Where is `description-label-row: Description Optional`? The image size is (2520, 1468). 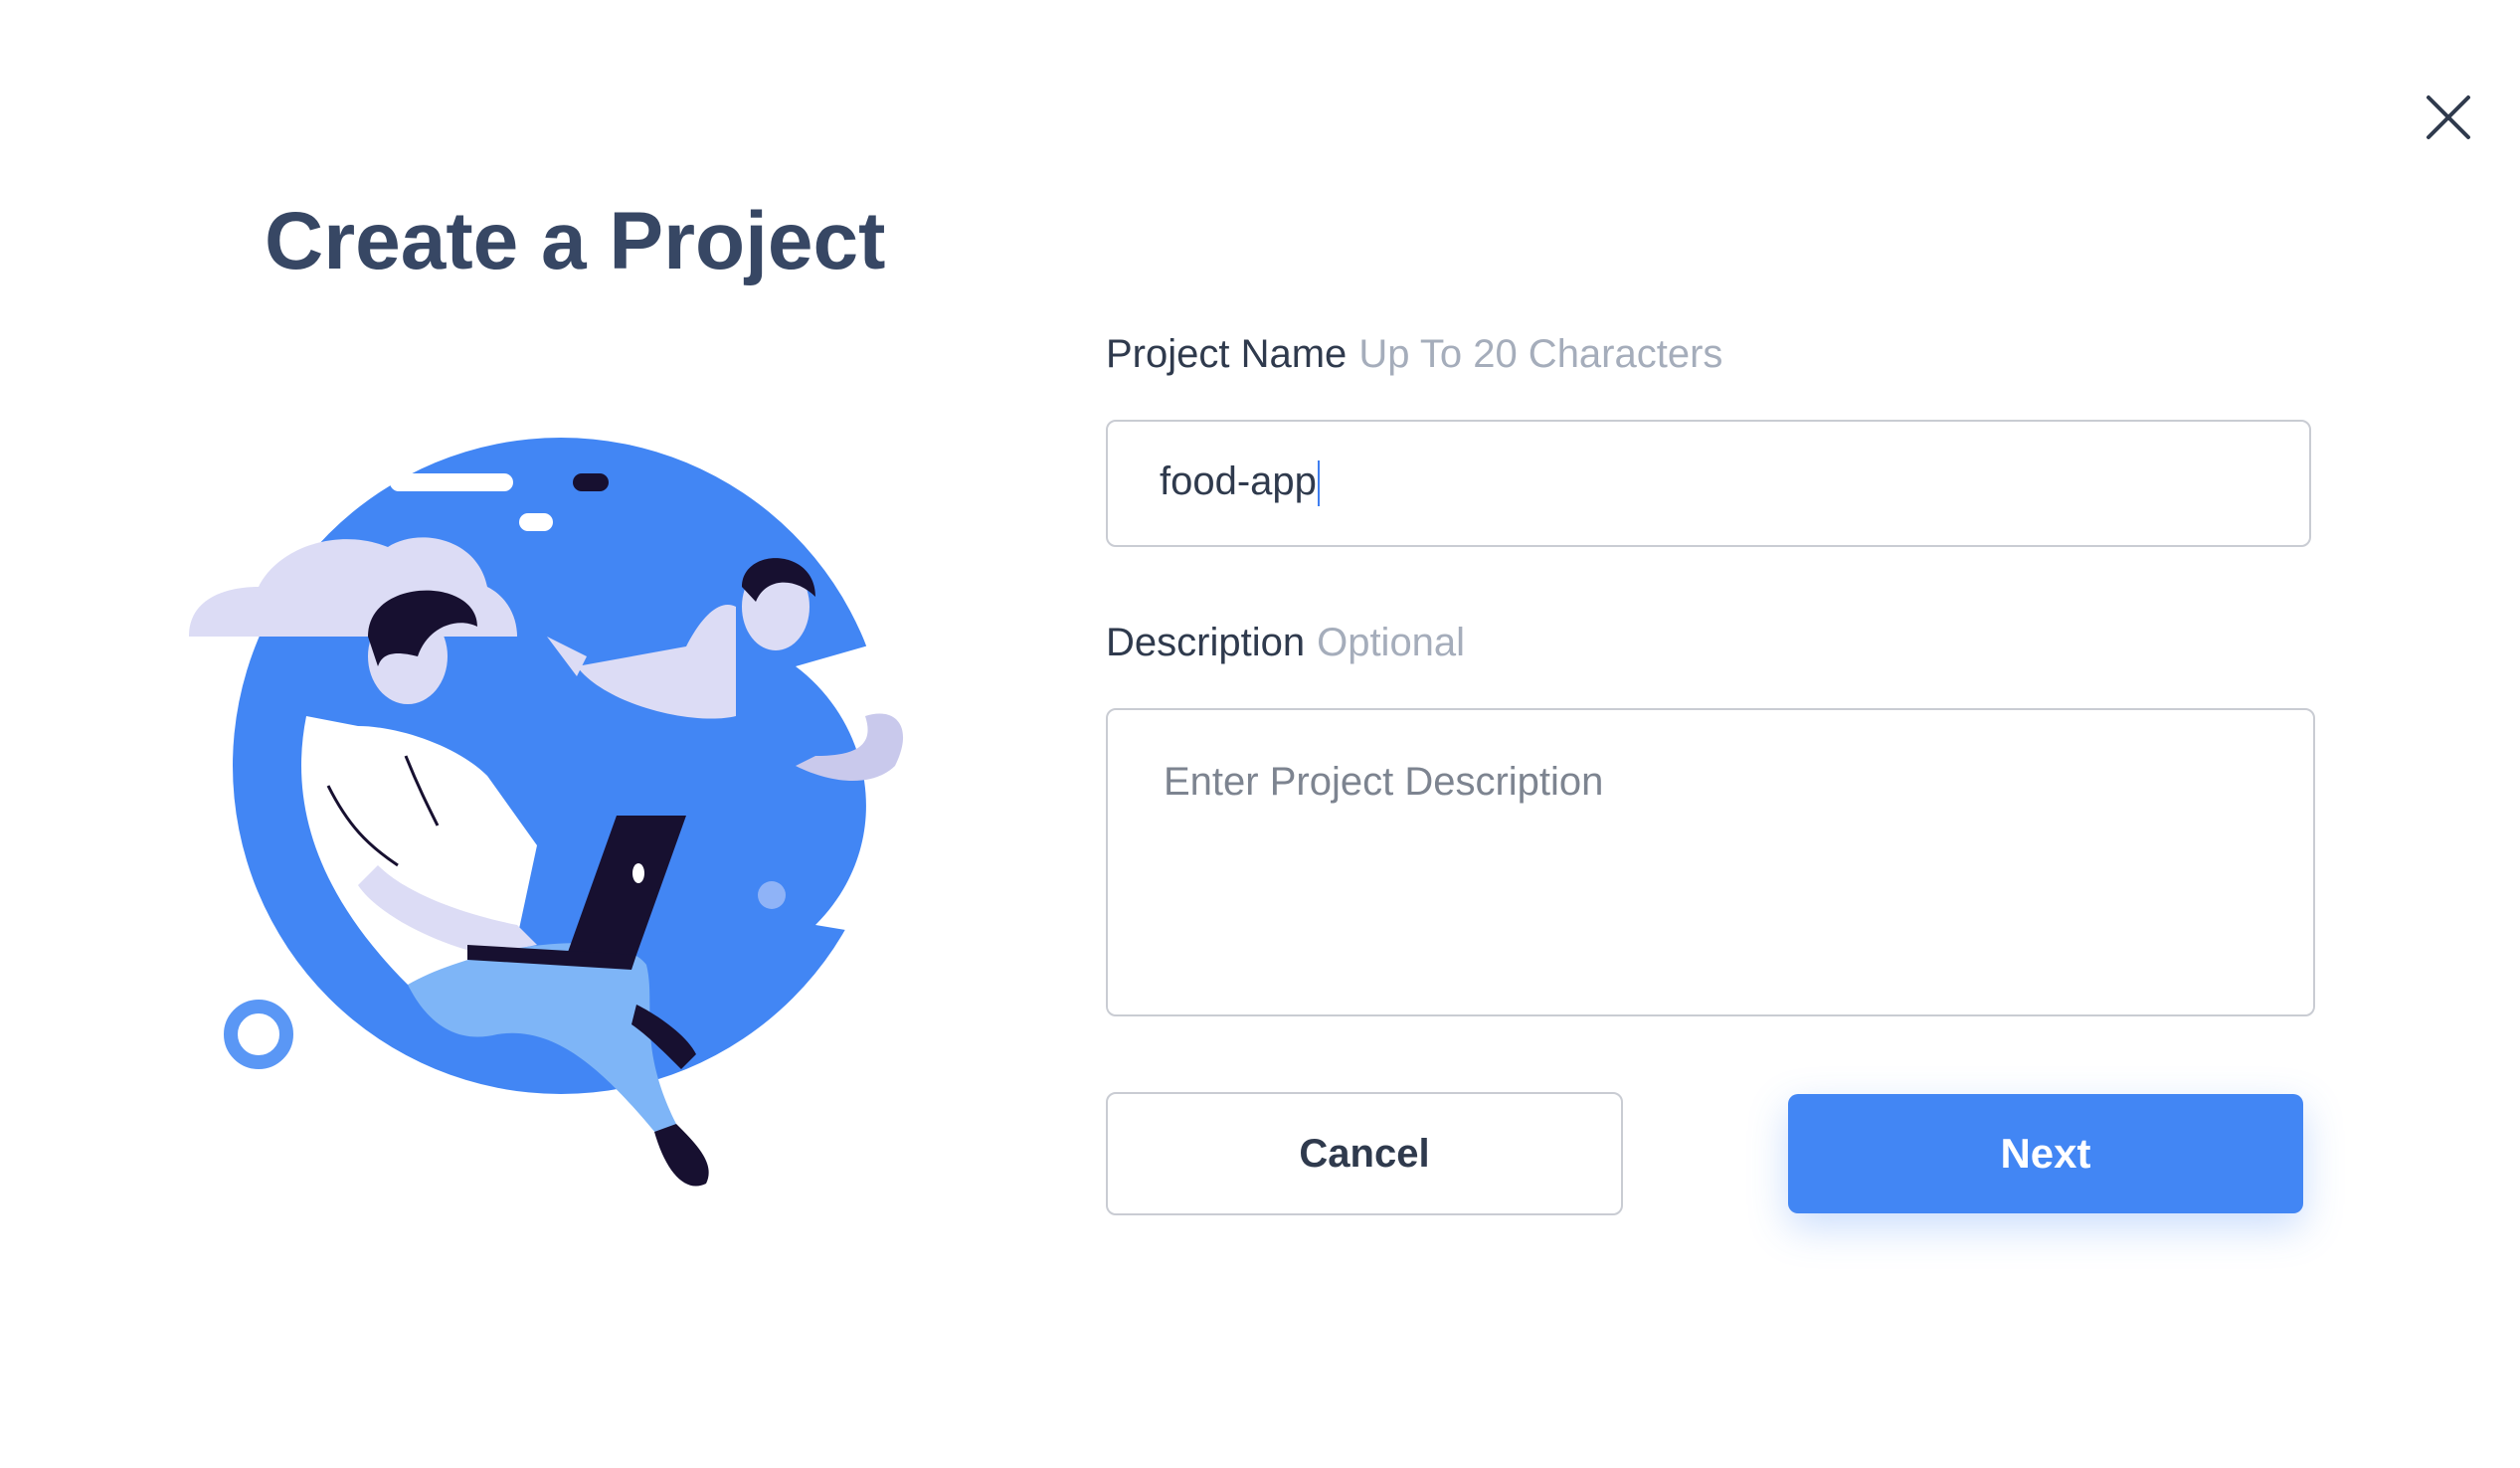 description-label-row: Description Optional is located at coordinates (1285, 642).